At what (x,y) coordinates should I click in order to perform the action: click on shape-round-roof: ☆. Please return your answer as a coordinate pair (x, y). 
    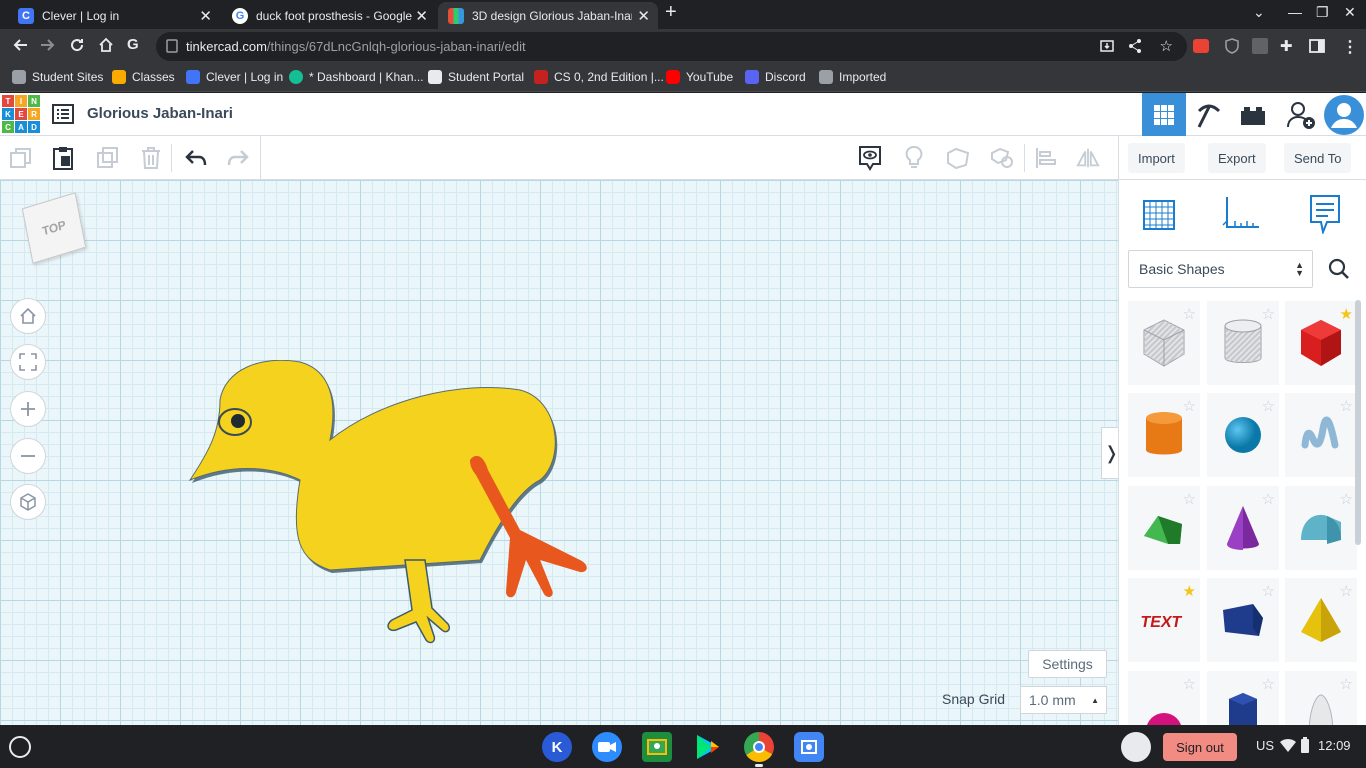
    Looking at the image, I should click on (1321, 528).